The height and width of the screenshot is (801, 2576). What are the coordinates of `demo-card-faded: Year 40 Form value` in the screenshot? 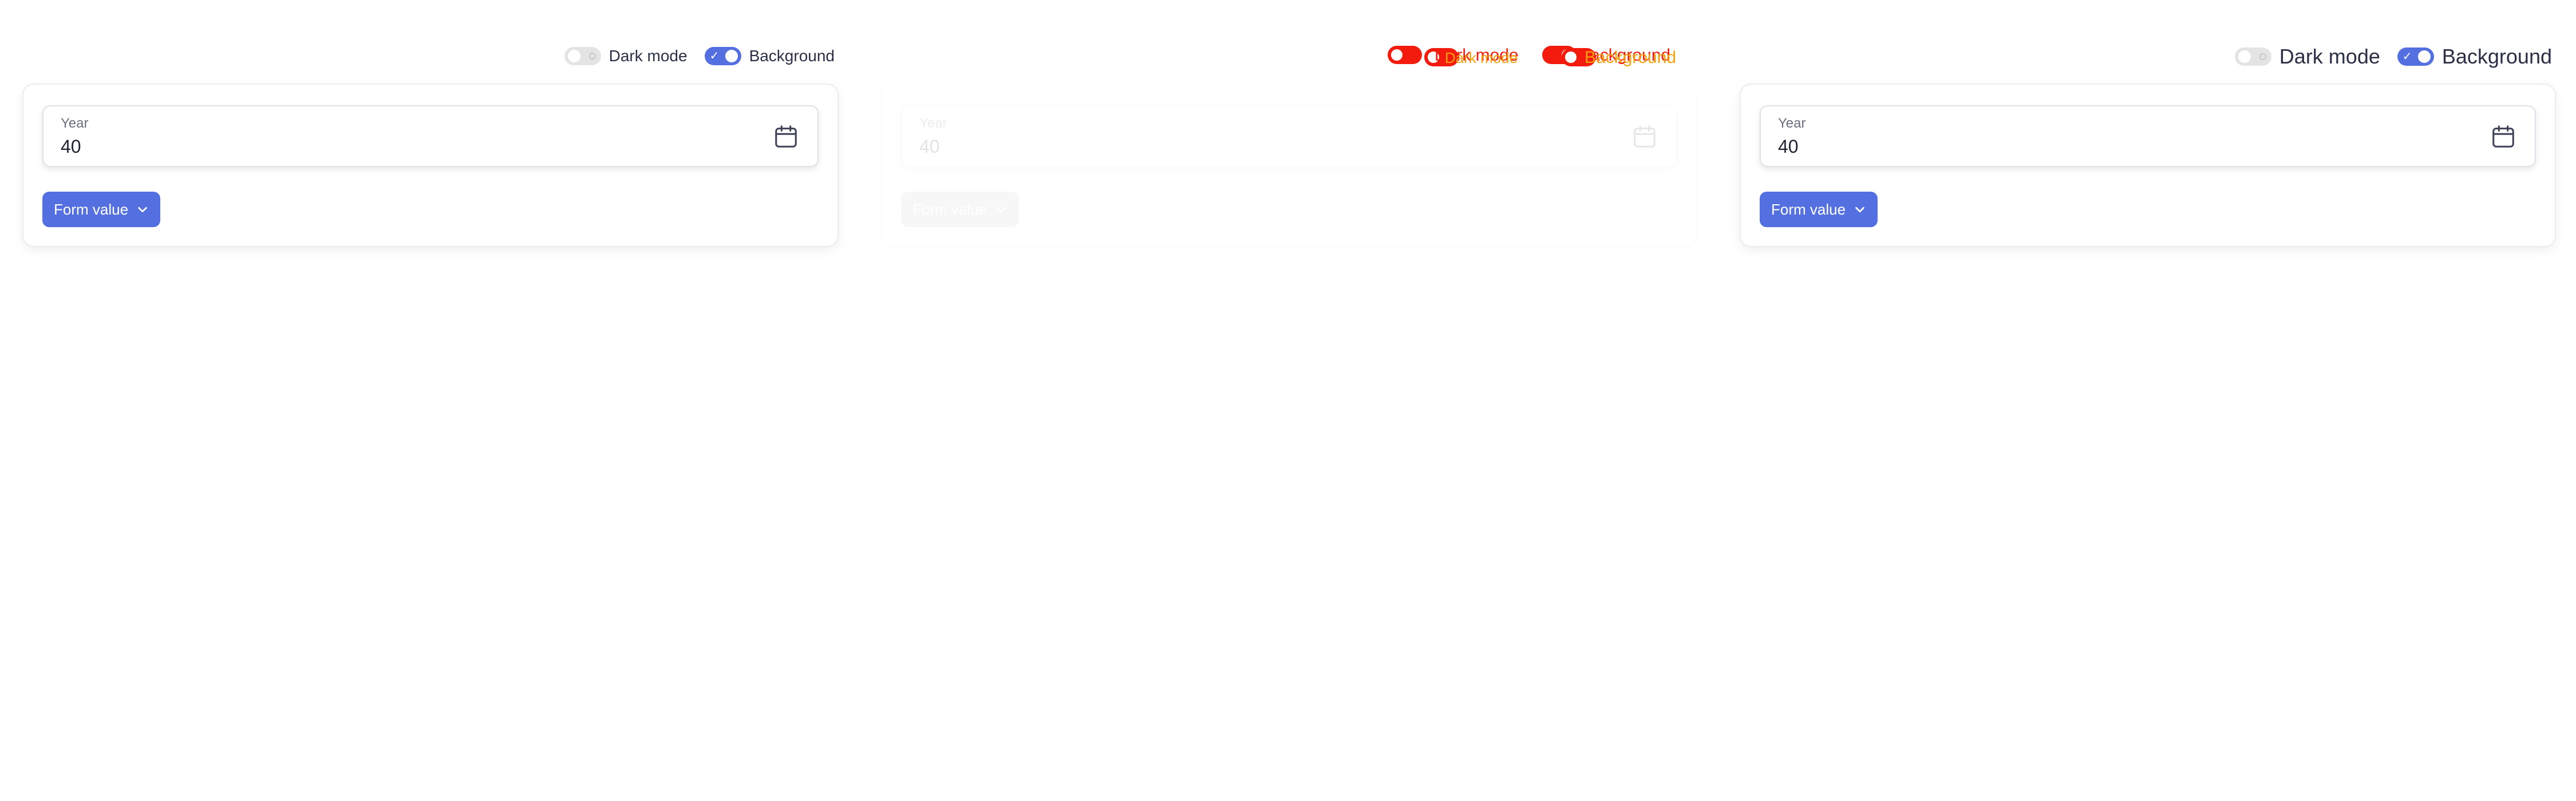 It's located at (1289, 165).